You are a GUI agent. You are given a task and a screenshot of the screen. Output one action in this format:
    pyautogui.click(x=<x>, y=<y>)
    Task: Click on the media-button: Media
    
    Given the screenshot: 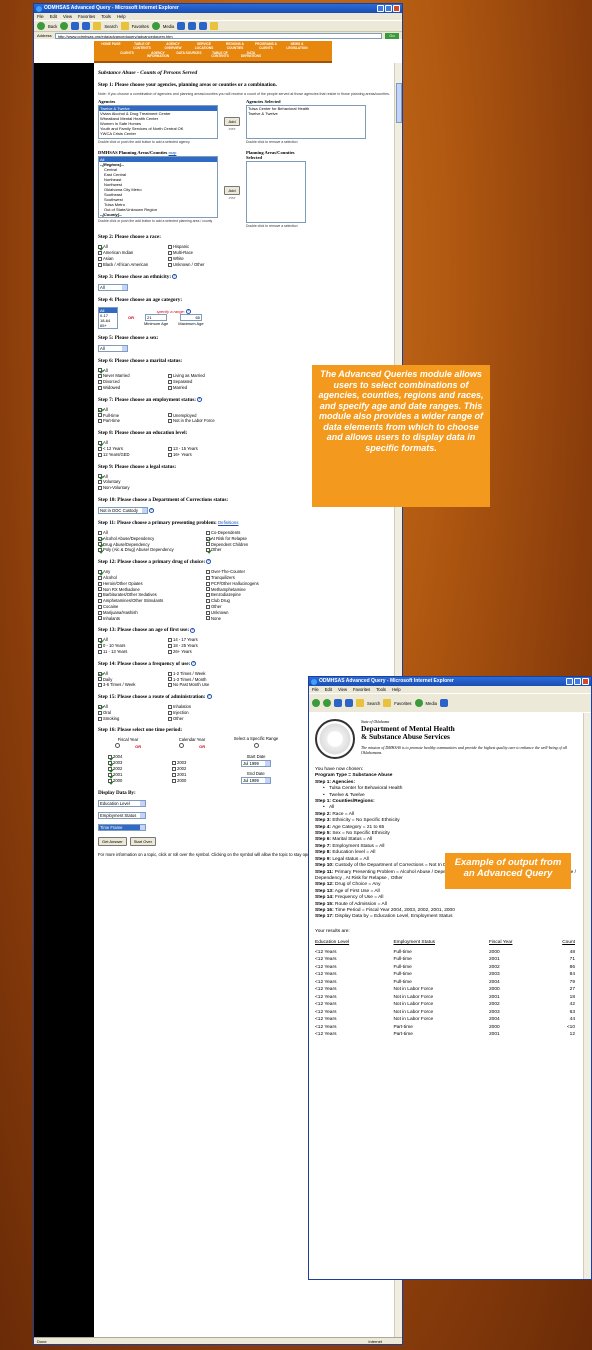 What is the action you would take?
    pyautogui.click(x=431, y=703)
    